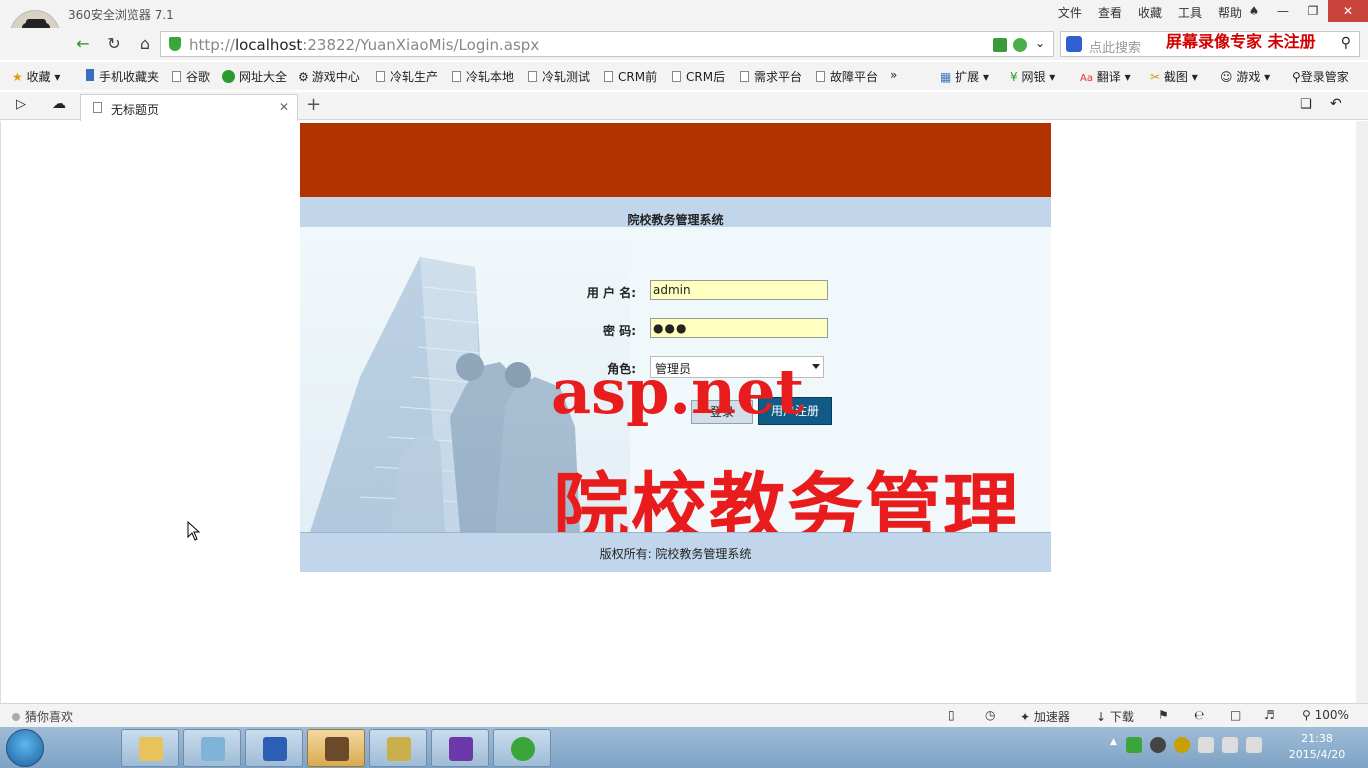 This screenshot has height=768, width=1368. What do you see at coordinates (1105, 76) in the screenshot?
I see `ext-translate: Aa 翻译 ▾` at bounding box center [1105, 76].